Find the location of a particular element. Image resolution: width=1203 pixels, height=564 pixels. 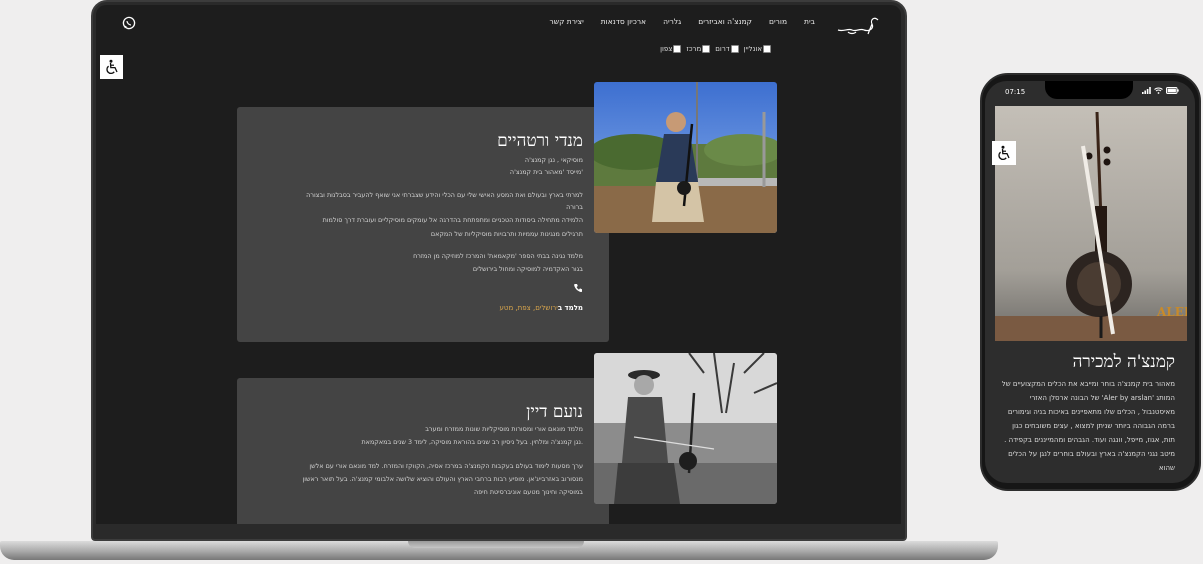

teacher-name: נועם דיין is located at coordinates (554, 412).